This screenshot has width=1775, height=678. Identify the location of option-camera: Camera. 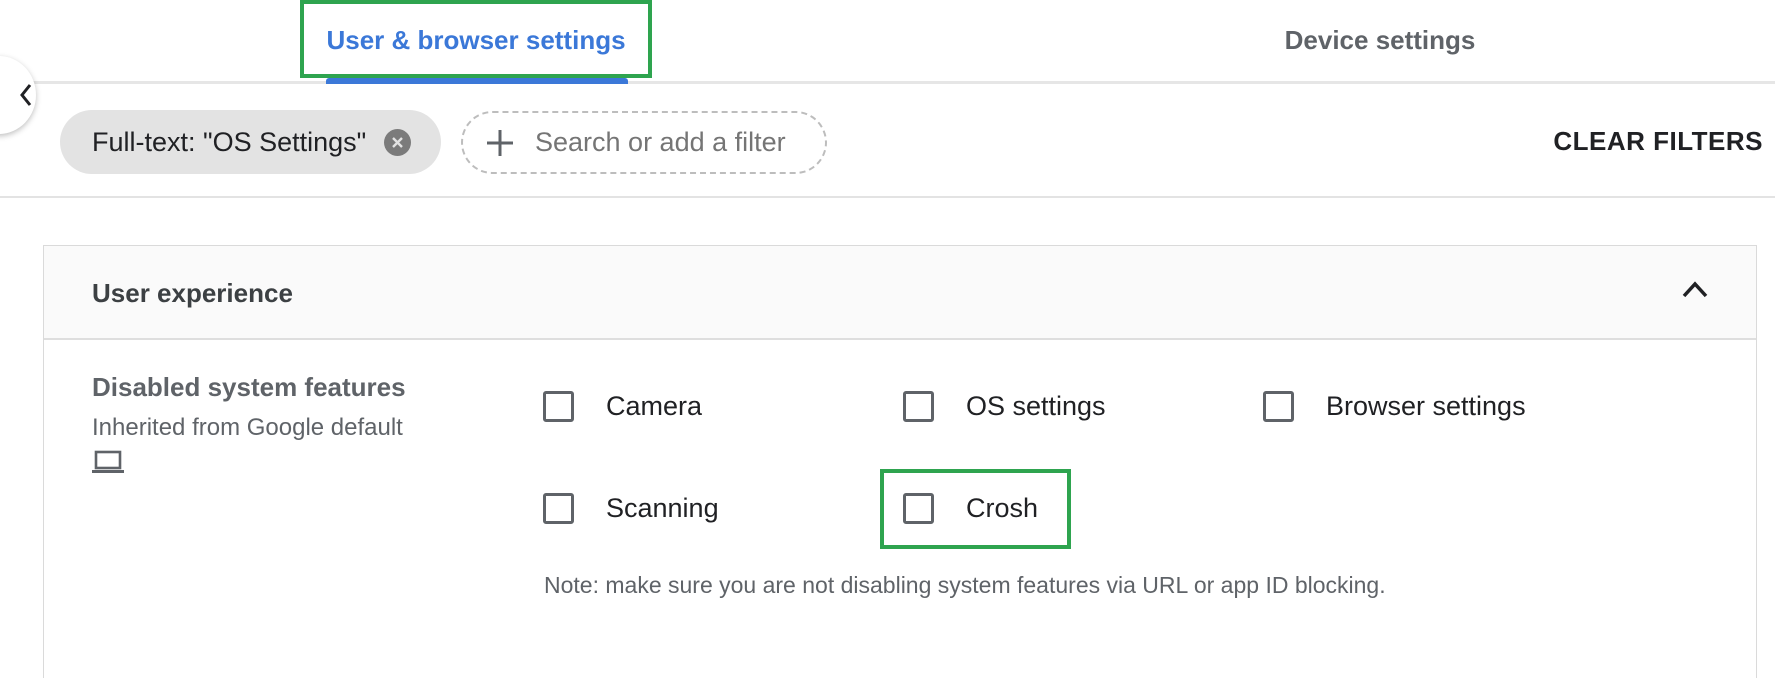
(622, 406).